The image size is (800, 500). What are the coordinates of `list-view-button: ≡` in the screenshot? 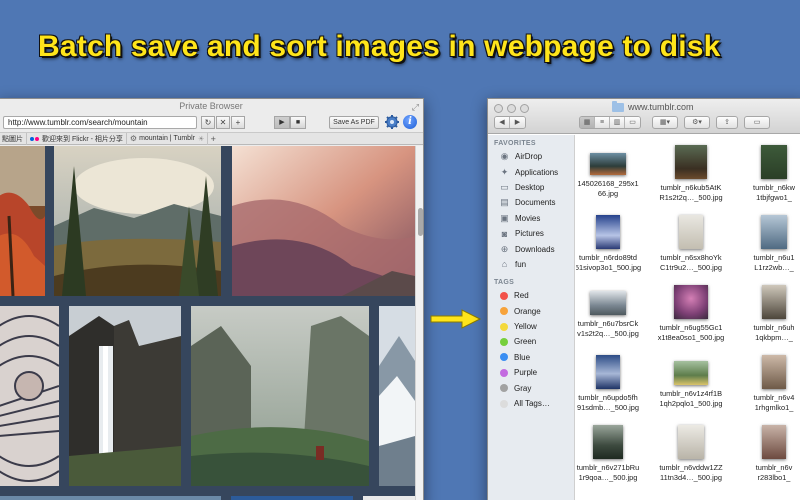 It's located at (602, 122).